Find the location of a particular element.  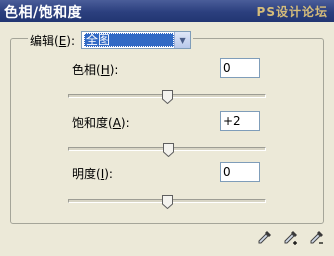

edit-label: 编辑(E): is located at coordinates (53, 40).